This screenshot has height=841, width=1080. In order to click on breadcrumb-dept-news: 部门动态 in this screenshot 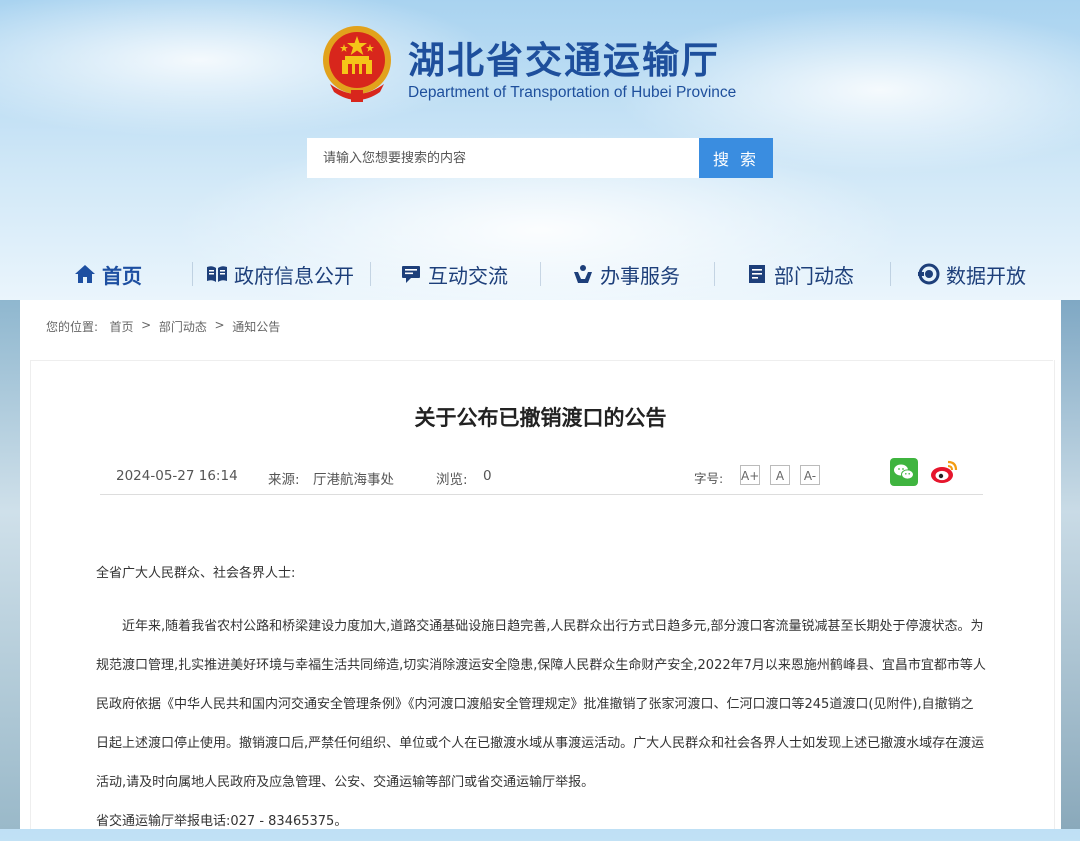, I will do `click(183, 326)`.